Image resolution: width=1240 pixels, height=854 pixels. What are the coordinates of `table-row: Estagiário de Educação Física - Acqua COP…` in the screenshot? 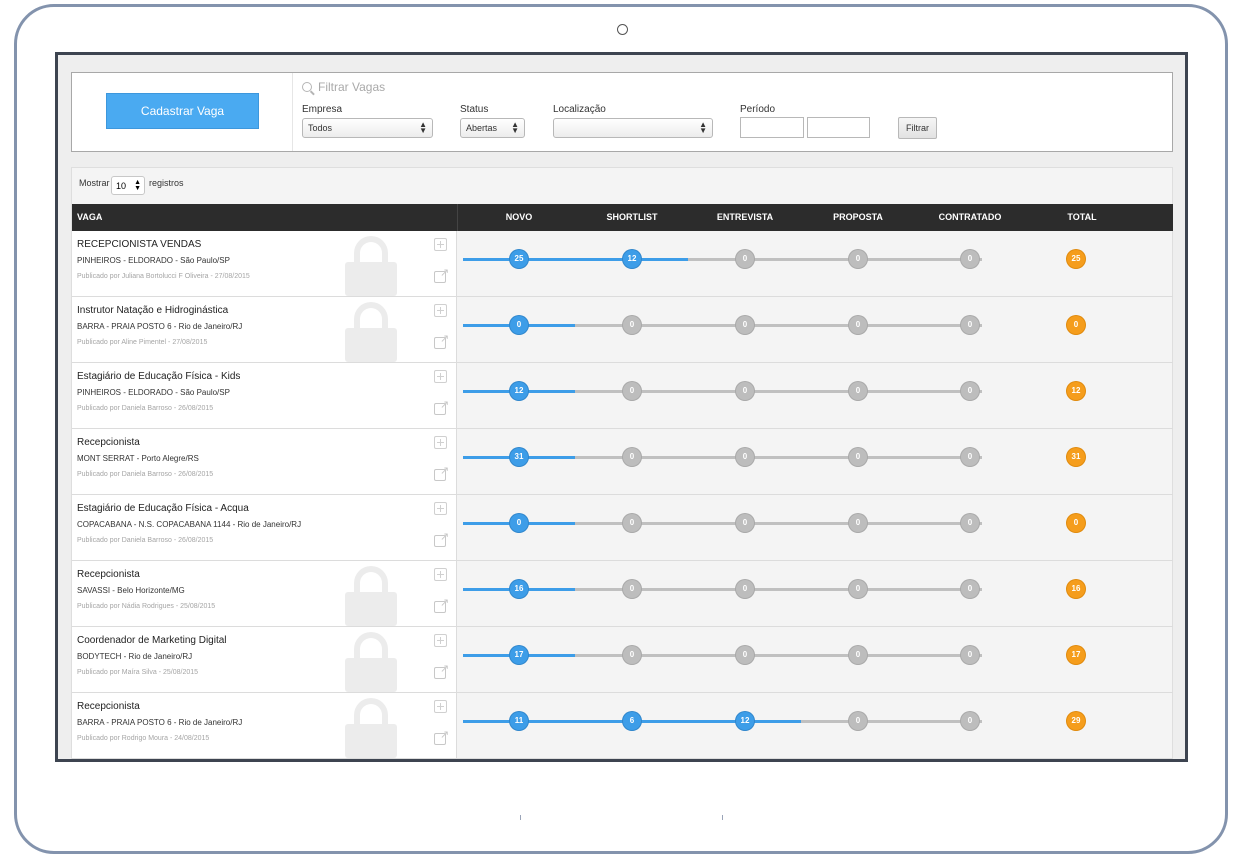 It's located at (622, 528).